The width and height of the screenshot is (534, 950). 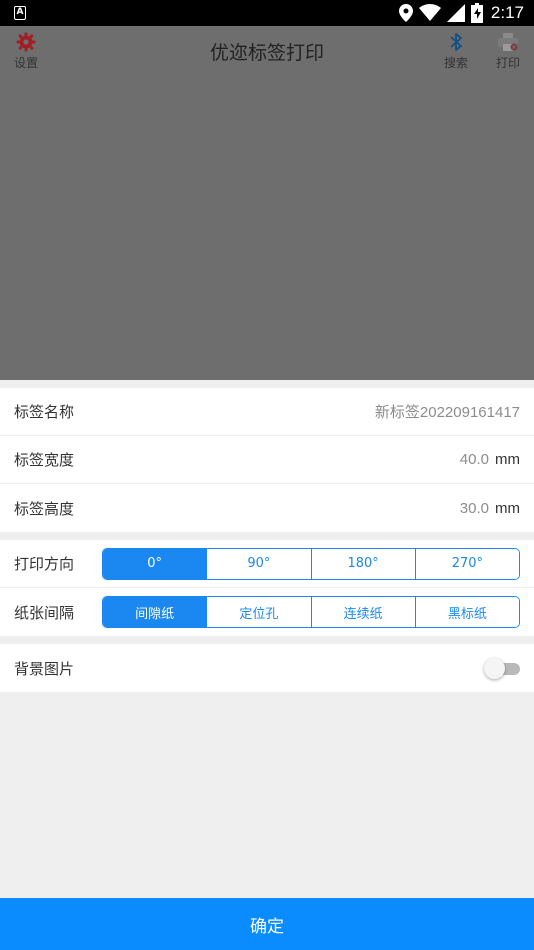 I want to click on label-width-value: 40.0, so click(x=474, y=459).